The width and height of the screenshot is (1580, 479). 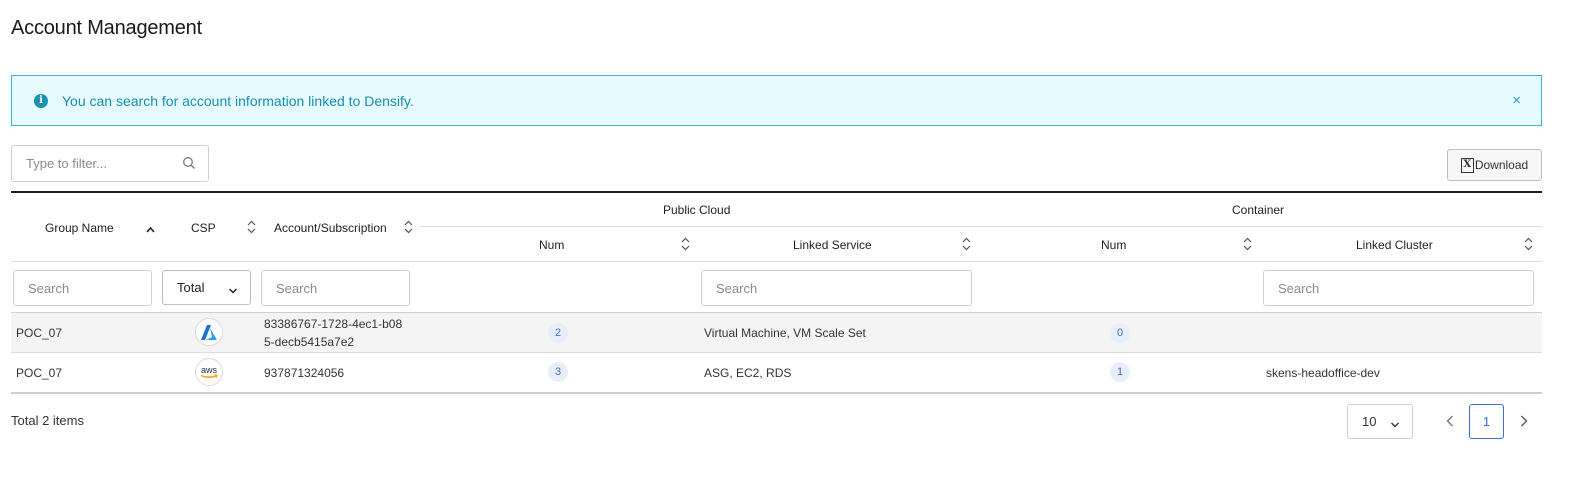 What do you see at coordinates (832, 245) in the screenshot?
I see `header-linked-service: Linked Service` at bounding box center [832, 245].